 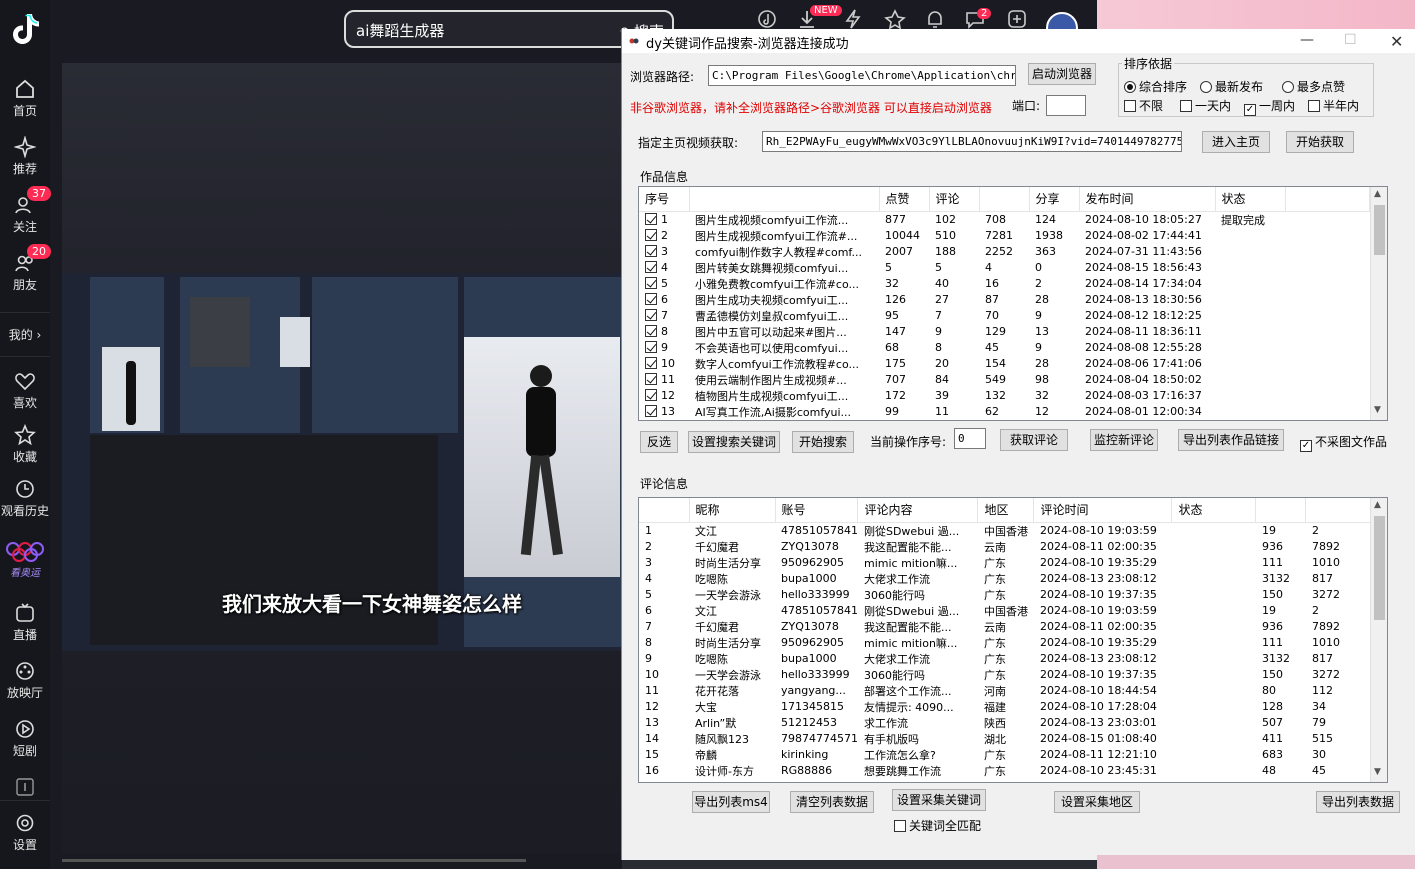 I want to click on search-input: ai舞蹈生成器, so click(x=400, y=30).